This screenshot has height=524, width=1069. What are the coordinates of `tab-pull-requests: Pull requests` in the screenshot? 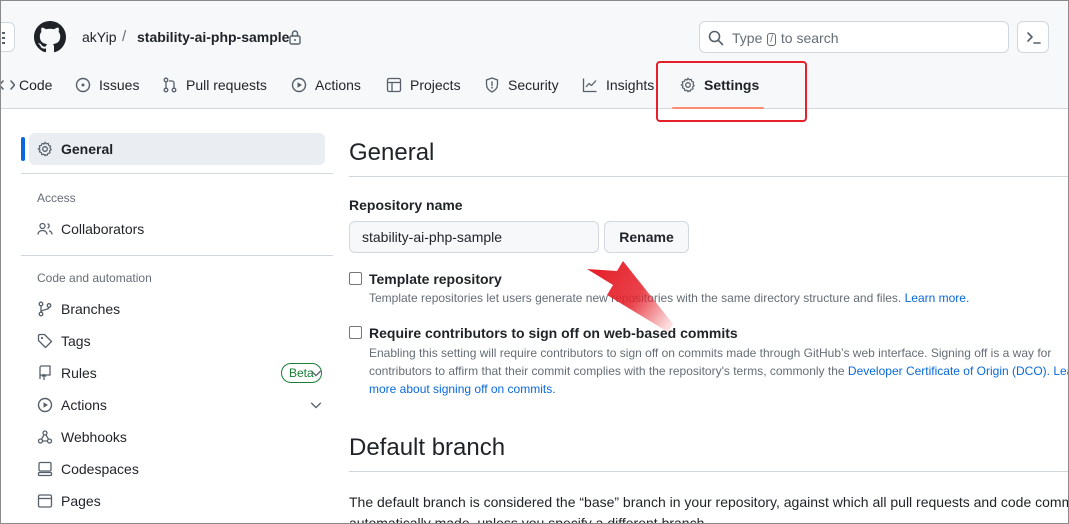 It's located at (214, 85).